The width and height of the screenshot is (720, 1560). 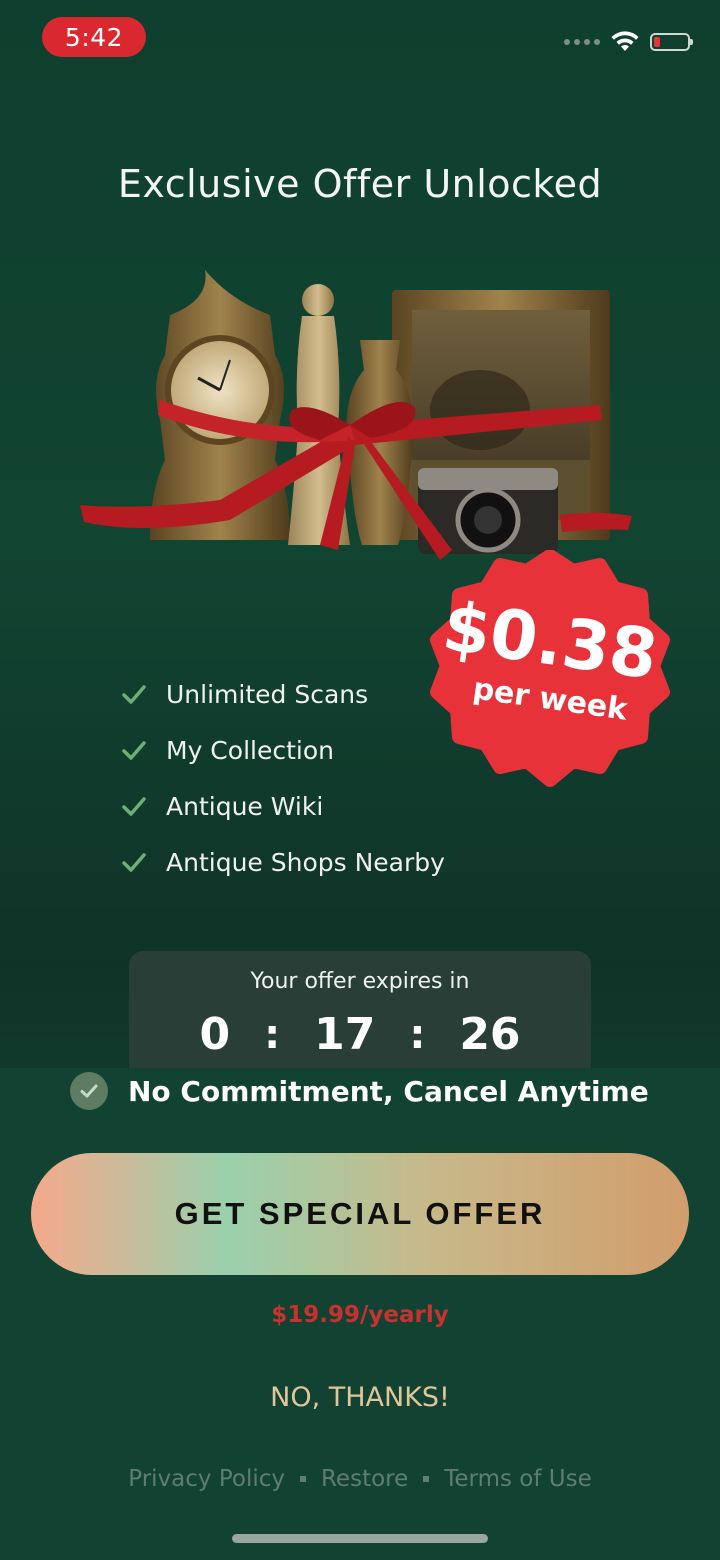 I want to click on price-badge: $0.38 per week, so click(x=550, y=670).